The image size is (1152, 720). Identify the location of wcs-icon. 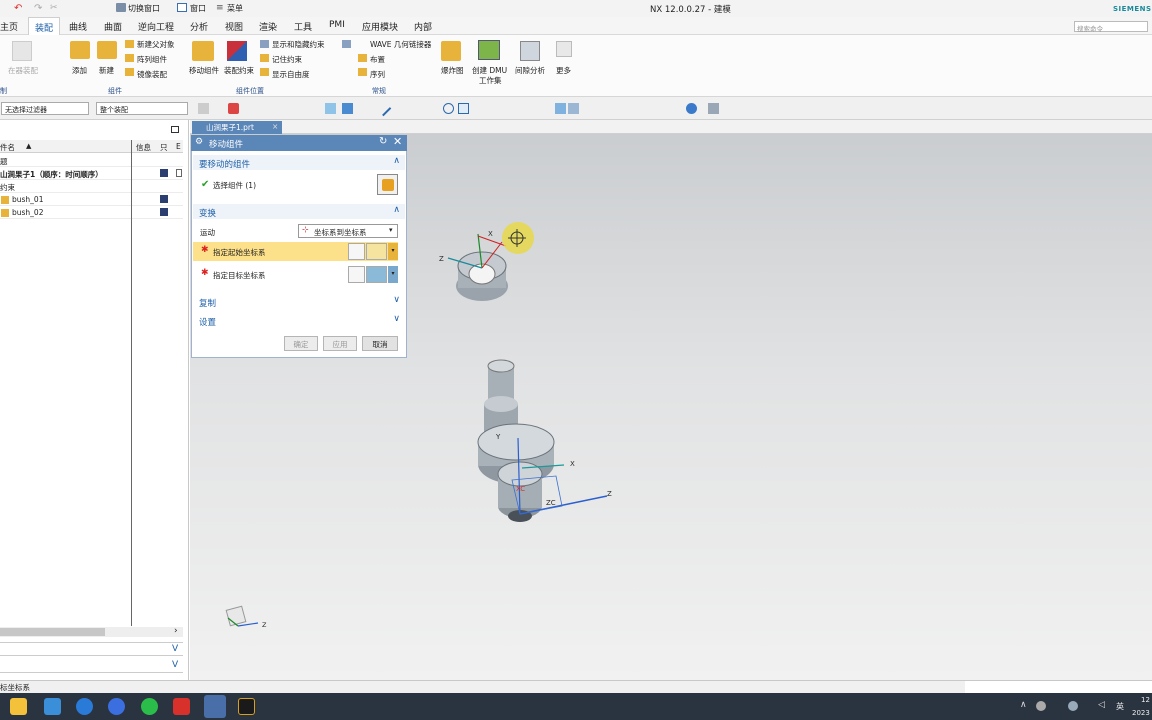
(713, 108).